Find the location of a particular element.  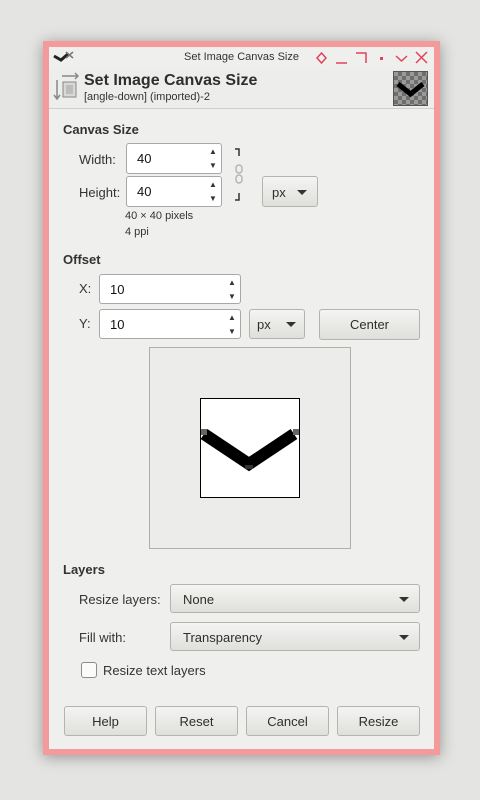

canvas-unit-select: px is located at coordinates (290, 191).